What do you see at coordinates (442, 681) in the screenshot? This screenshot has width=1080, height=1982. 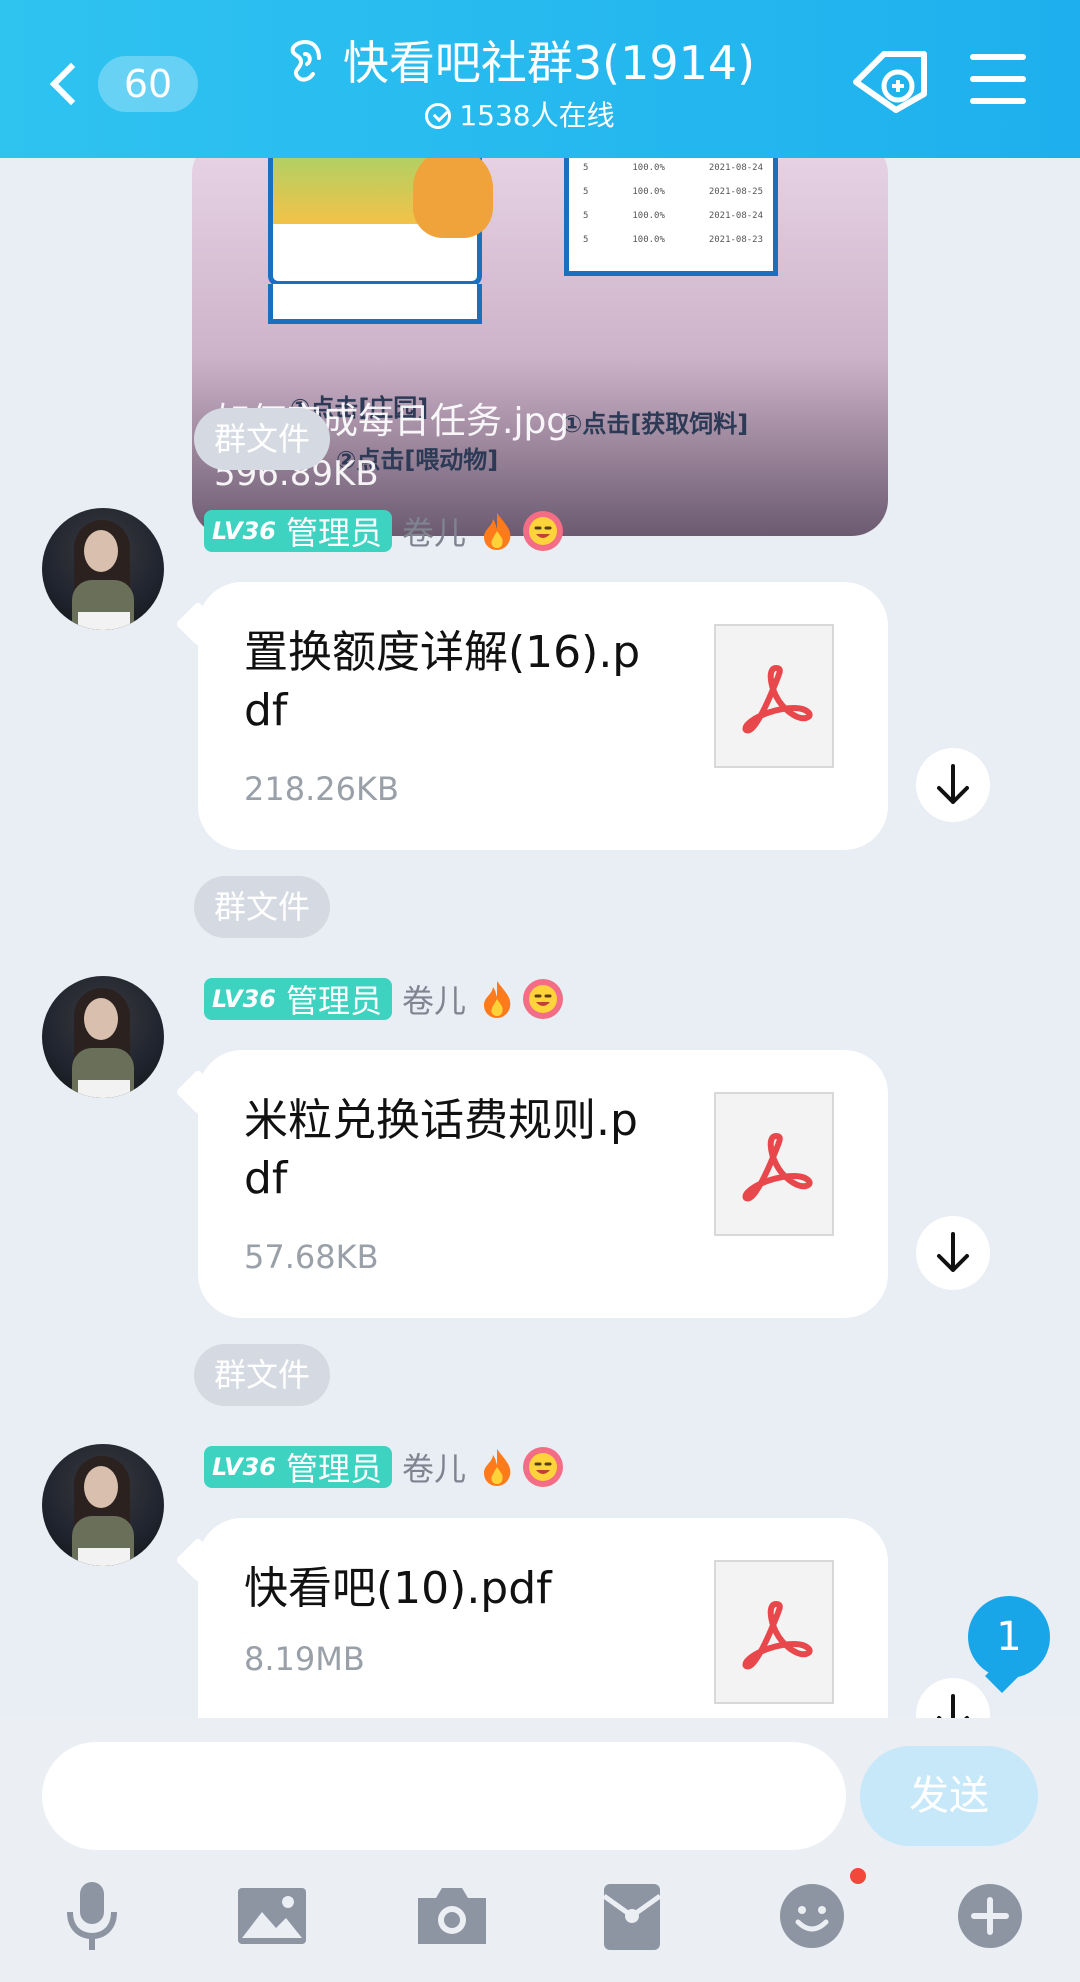 I see `file-name: 置换额度详解(16).pdf` at bounding box center [442, 681].